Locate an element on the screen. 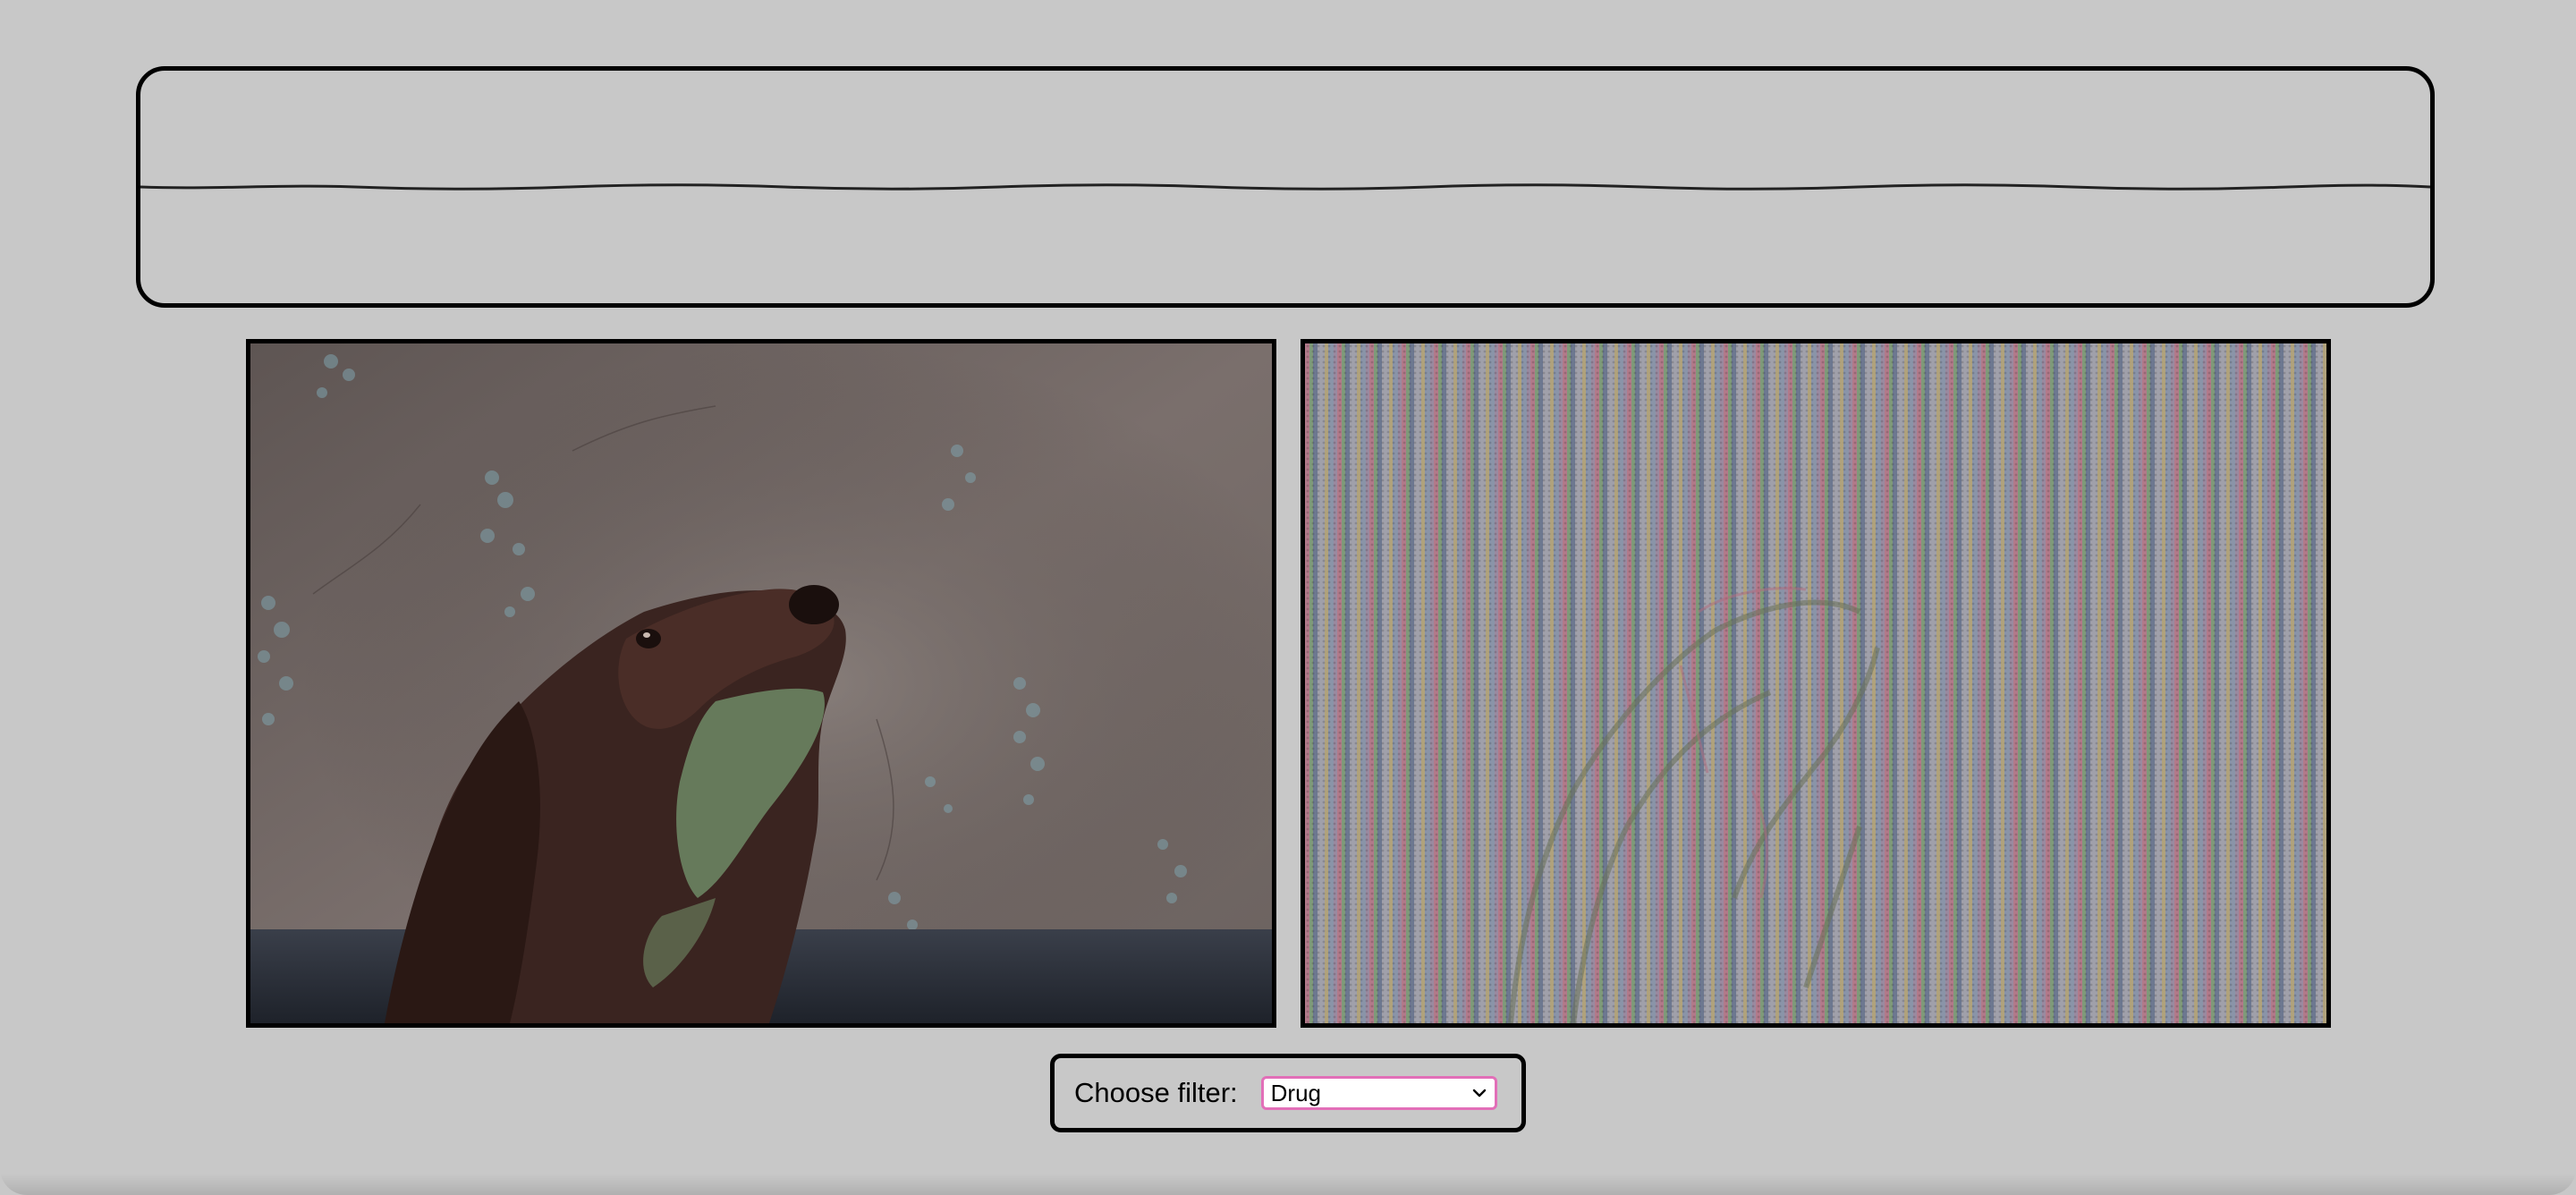  header-divider is located at coordinates (1285, 188).